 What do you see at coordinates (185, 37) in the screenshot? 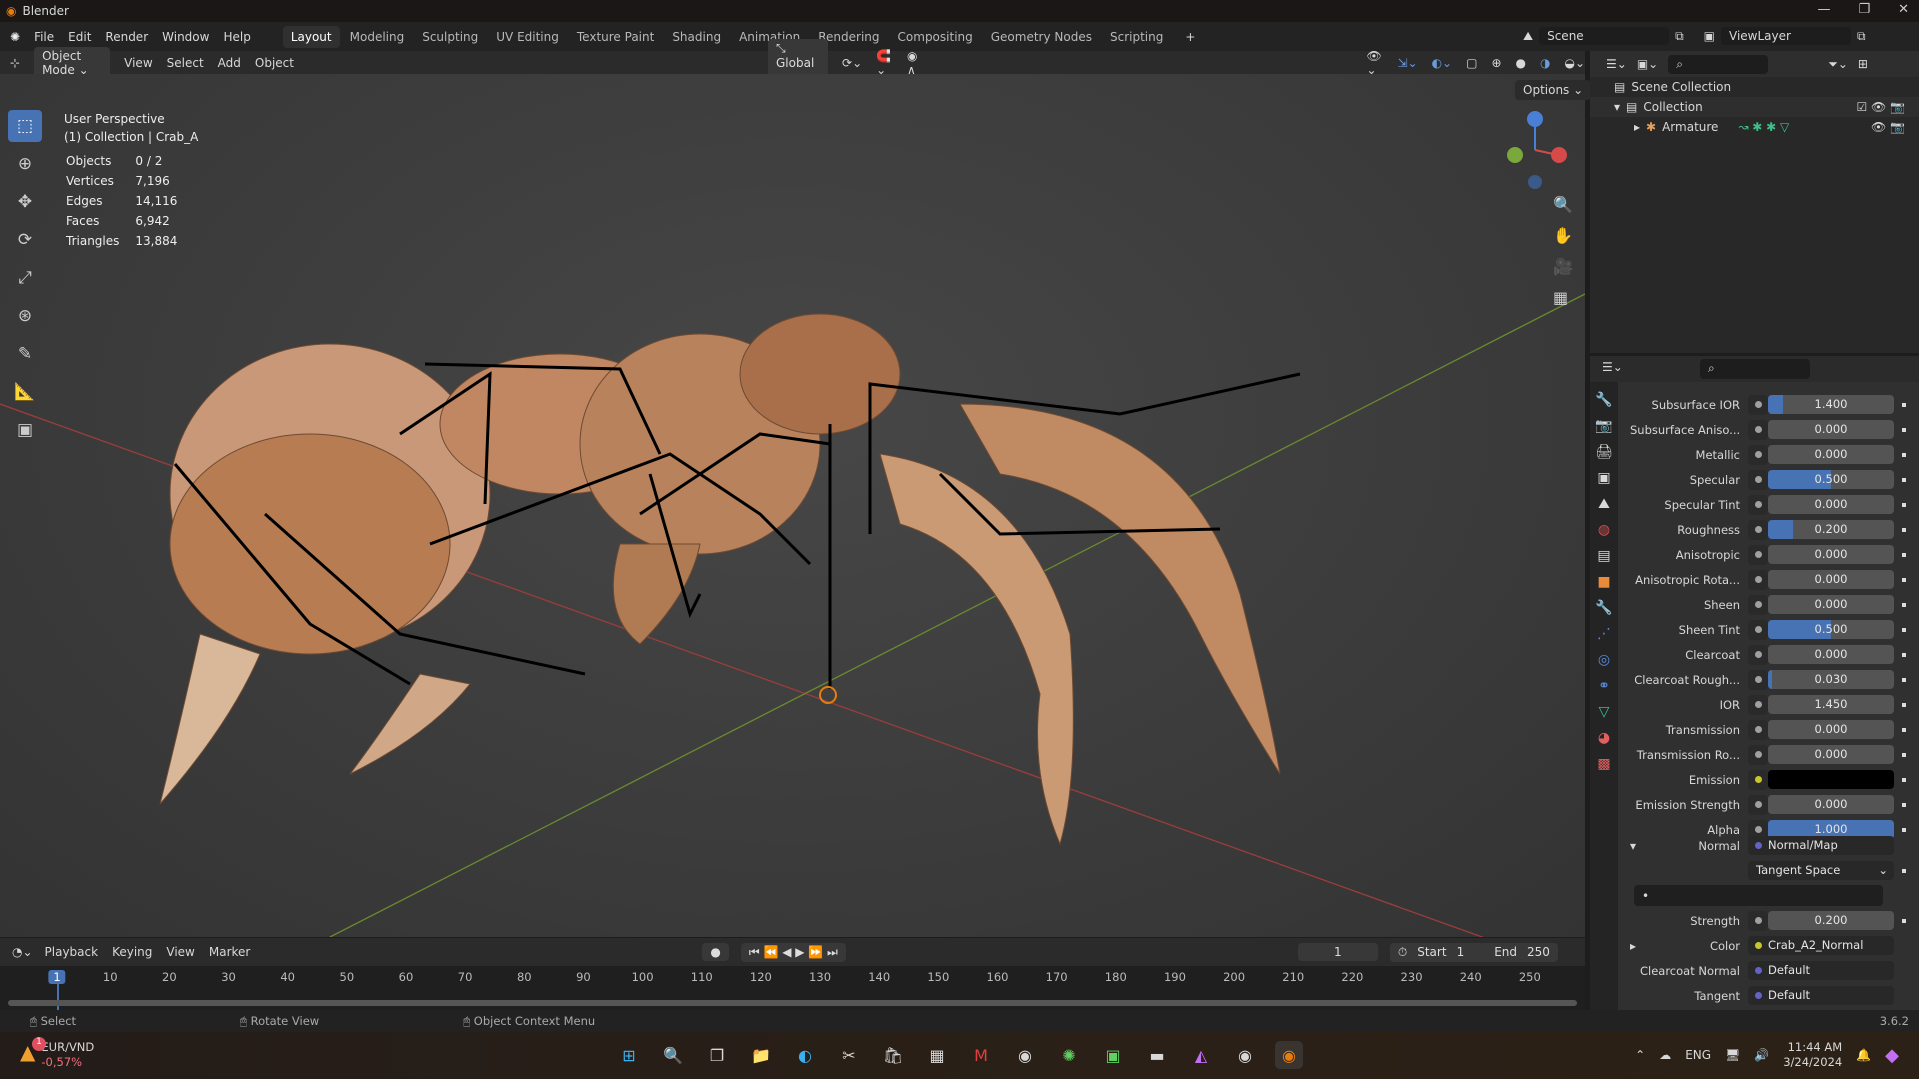
I see `menu-window: Window` at bounding box center [185, 37].